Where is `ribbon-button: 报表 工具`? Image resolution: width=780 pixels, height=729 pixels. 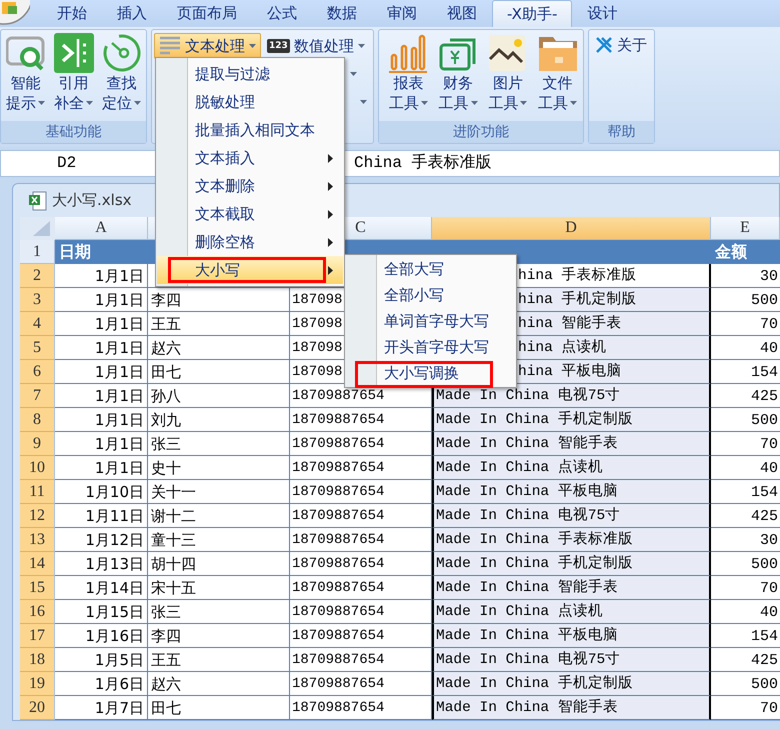 ribbon-button: 报表 工具 is located at coordinates (408, 73).